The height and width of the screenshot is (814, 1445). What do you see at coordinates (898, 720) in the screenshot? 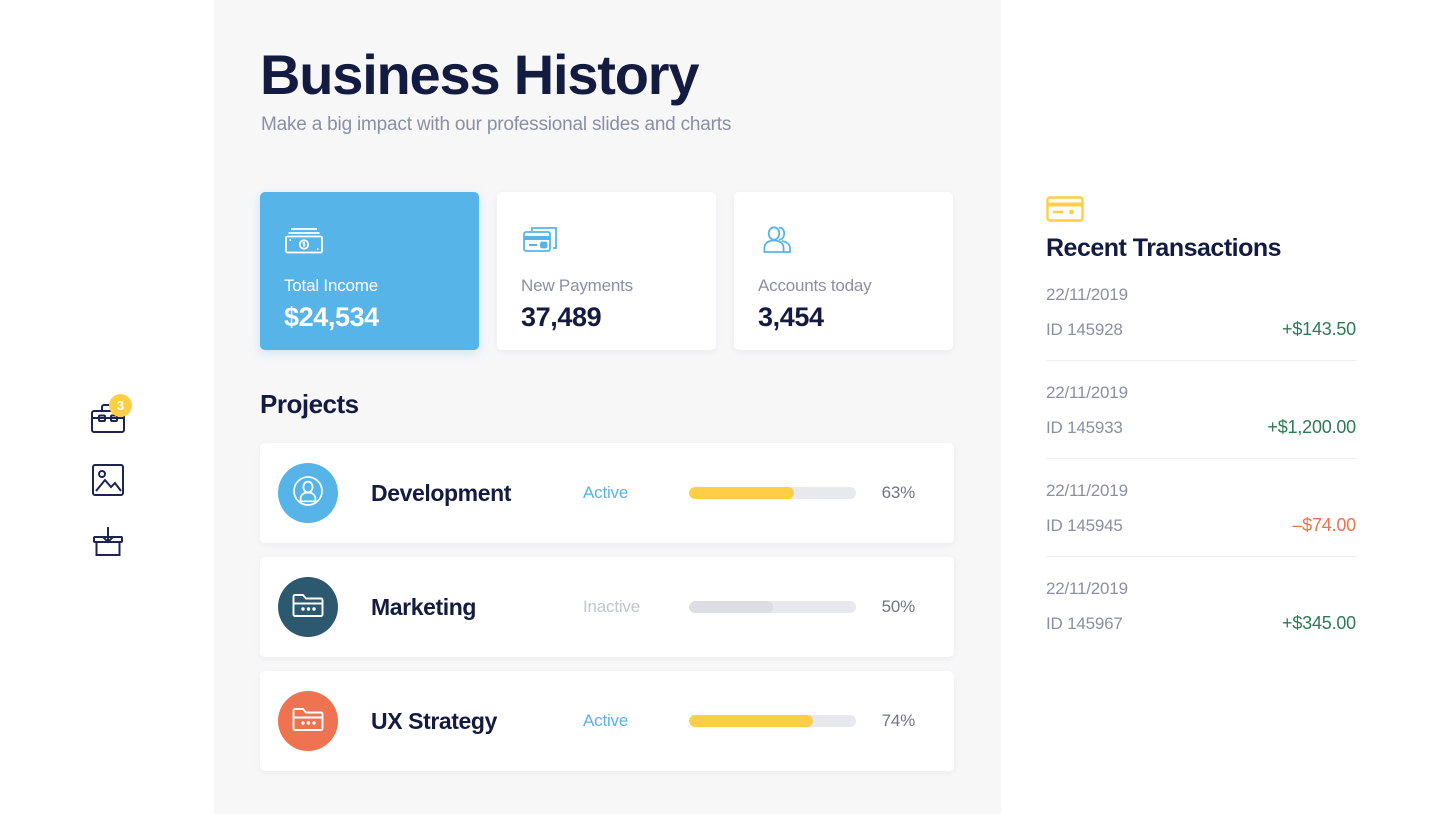
I see `progress-percent: 74%` at bounding box center [898, 720].